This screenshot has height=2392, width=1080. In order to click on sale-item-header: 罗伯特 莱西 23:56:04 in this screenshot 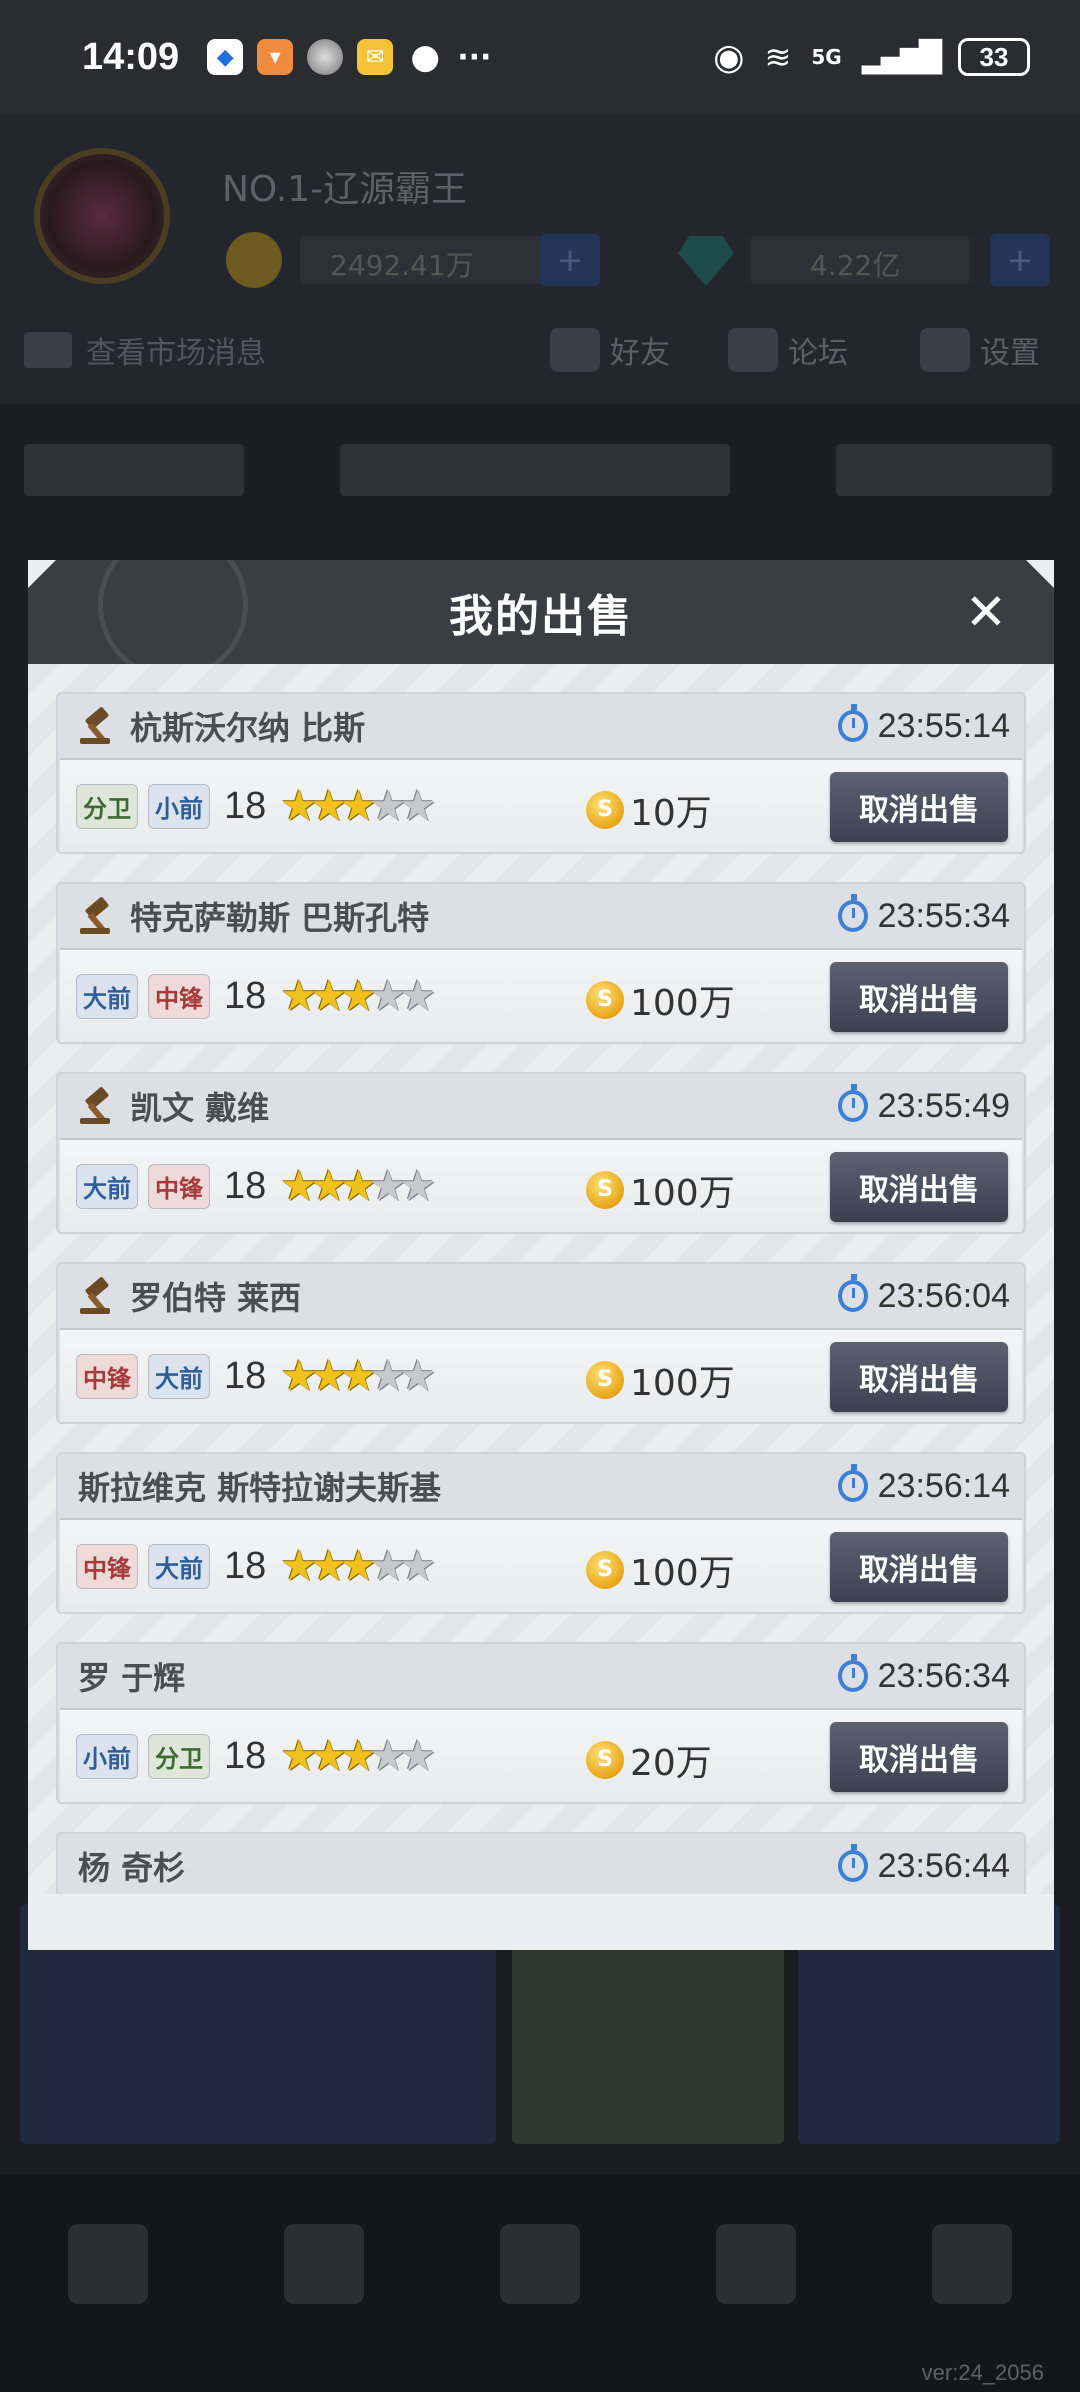, I will do `click(541, 1296)`.